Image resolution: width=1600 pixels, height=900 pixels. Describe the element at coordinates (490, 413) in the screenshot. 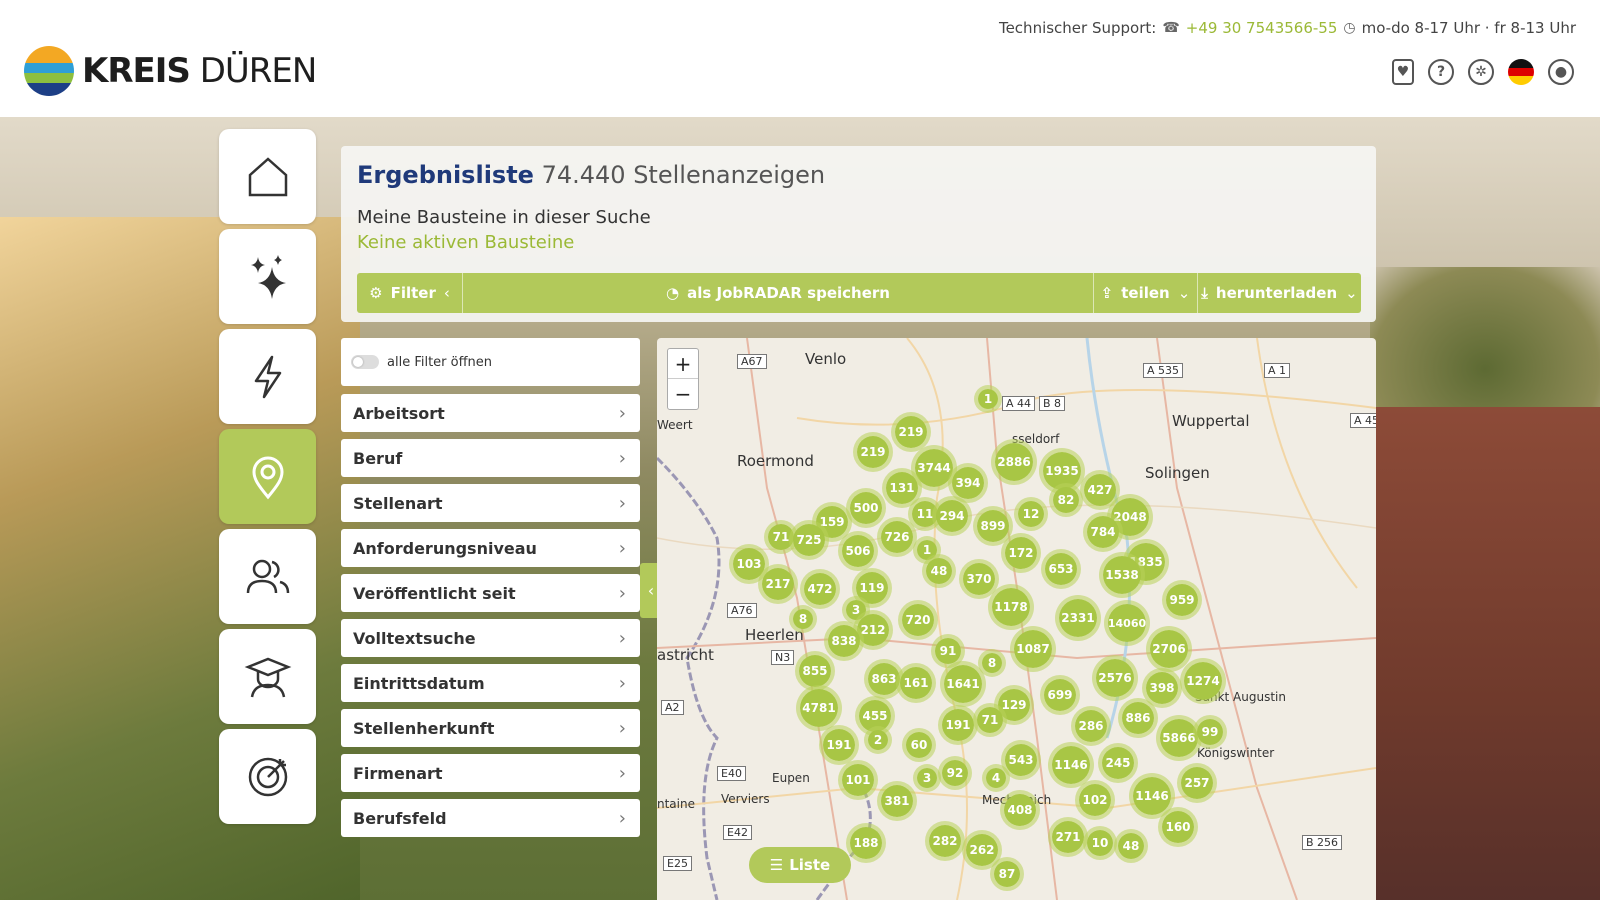

I see `filter-item: Arbeitsort ›` at that location.